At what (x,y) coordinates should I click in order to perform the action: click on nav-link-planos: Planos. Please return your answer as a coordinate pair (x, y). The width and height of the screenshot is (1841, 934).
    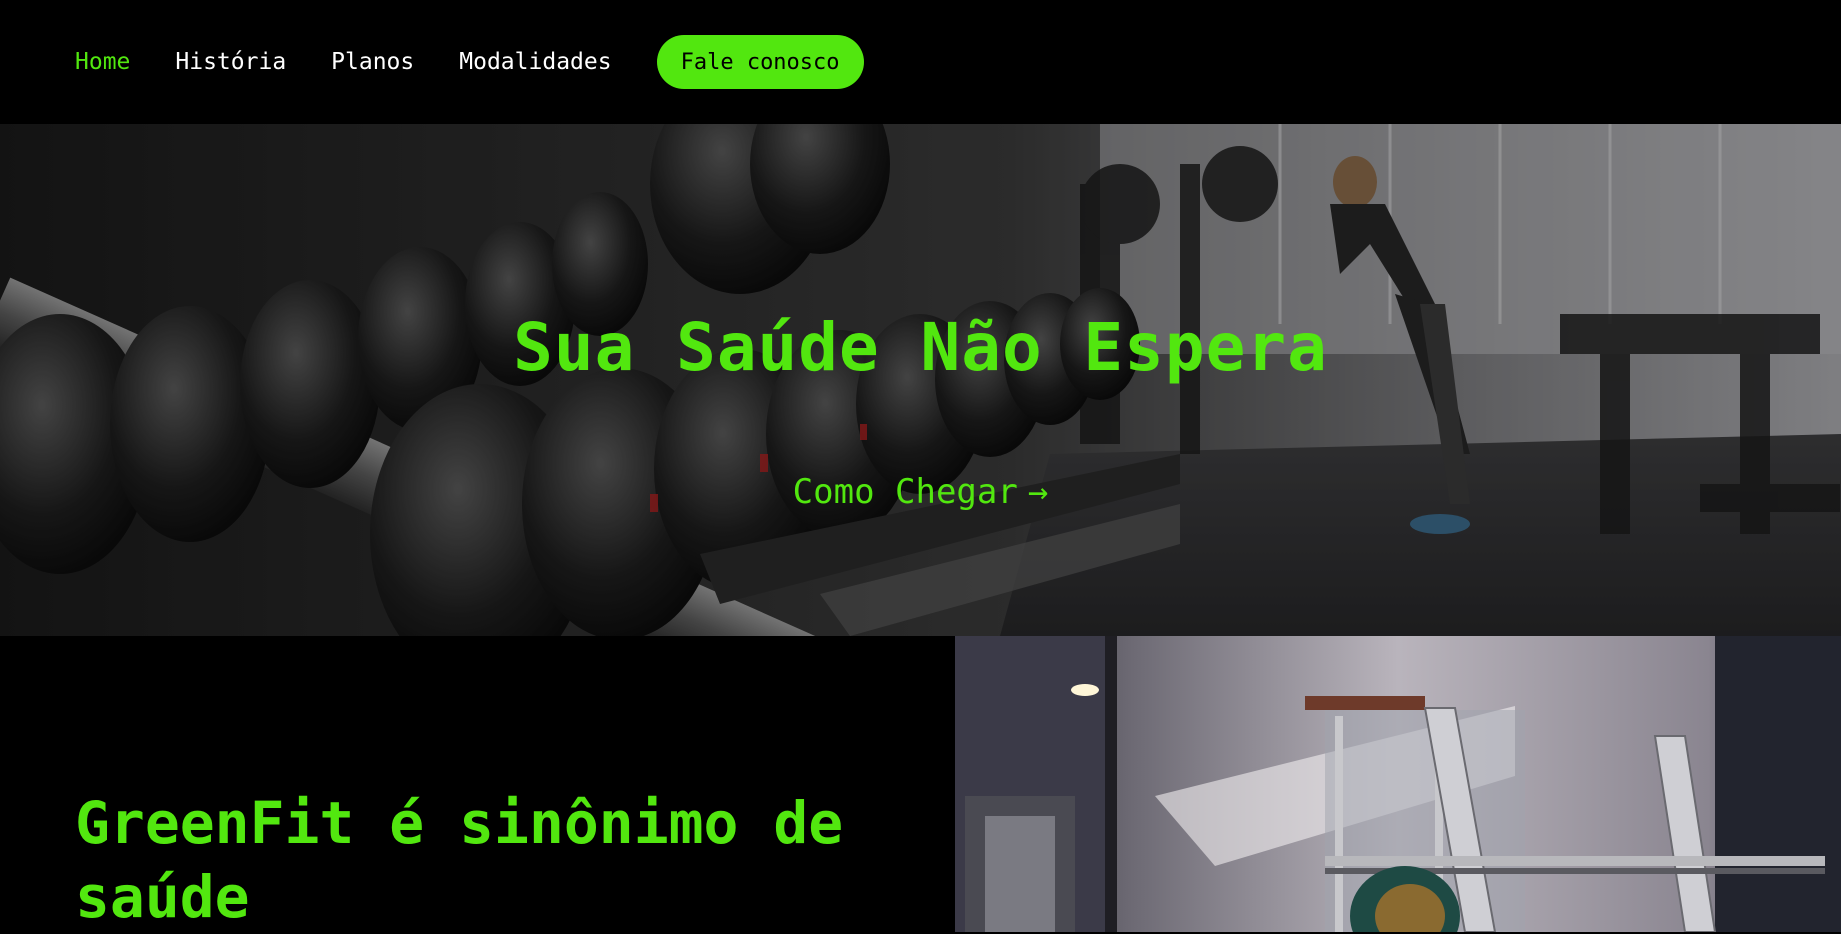
    Looking at the image, I should click on (372, 62).